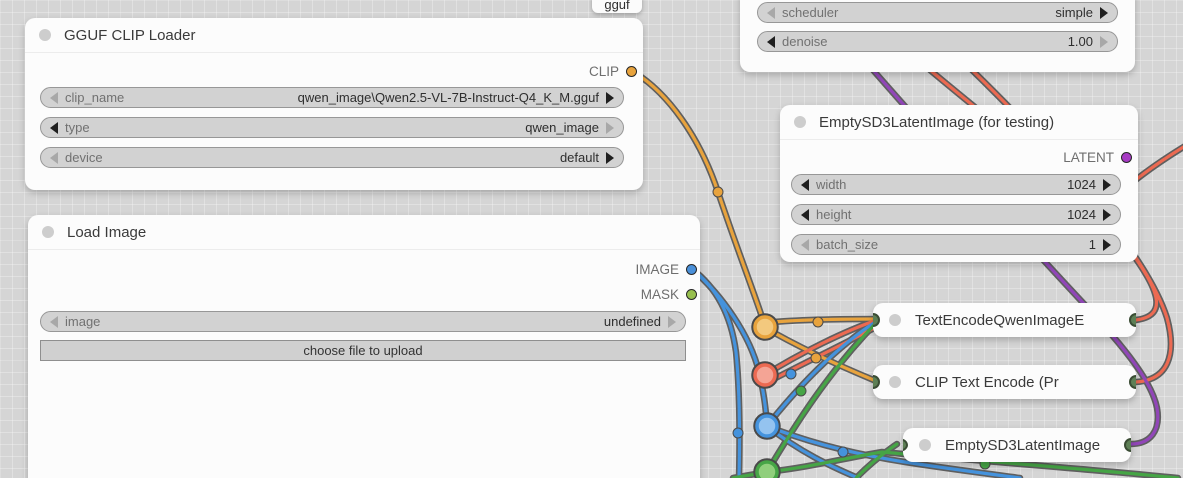  Describe the element at coordinates (1092, 244) in the screenshot. I see `widget-value: 1` at that location.